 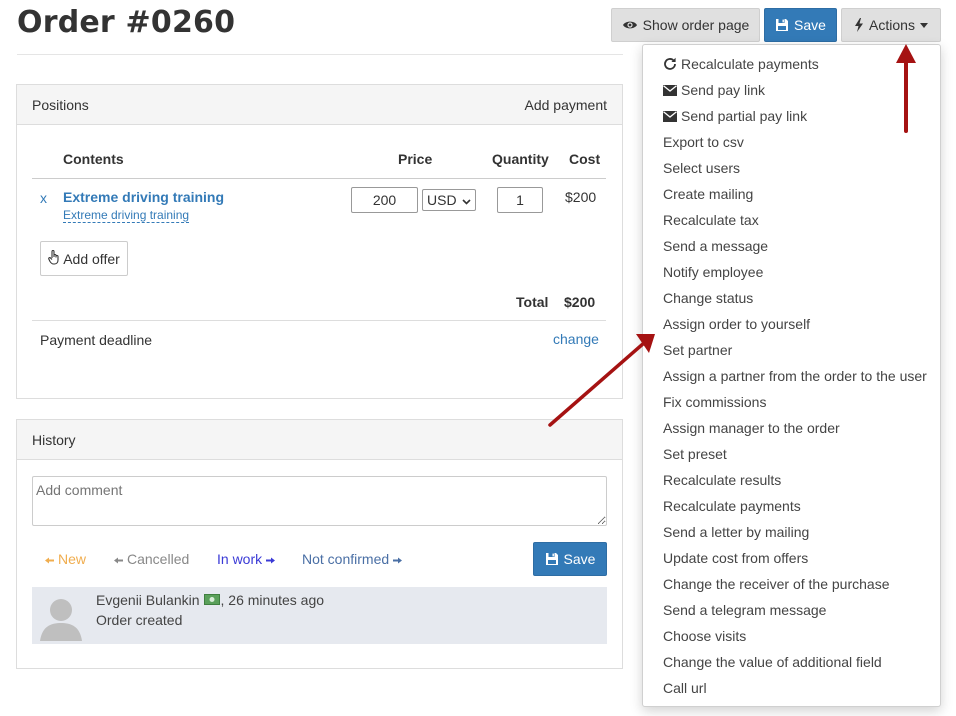 I want to click on add-offer-label: Add offer, so click(x=91, y=258).